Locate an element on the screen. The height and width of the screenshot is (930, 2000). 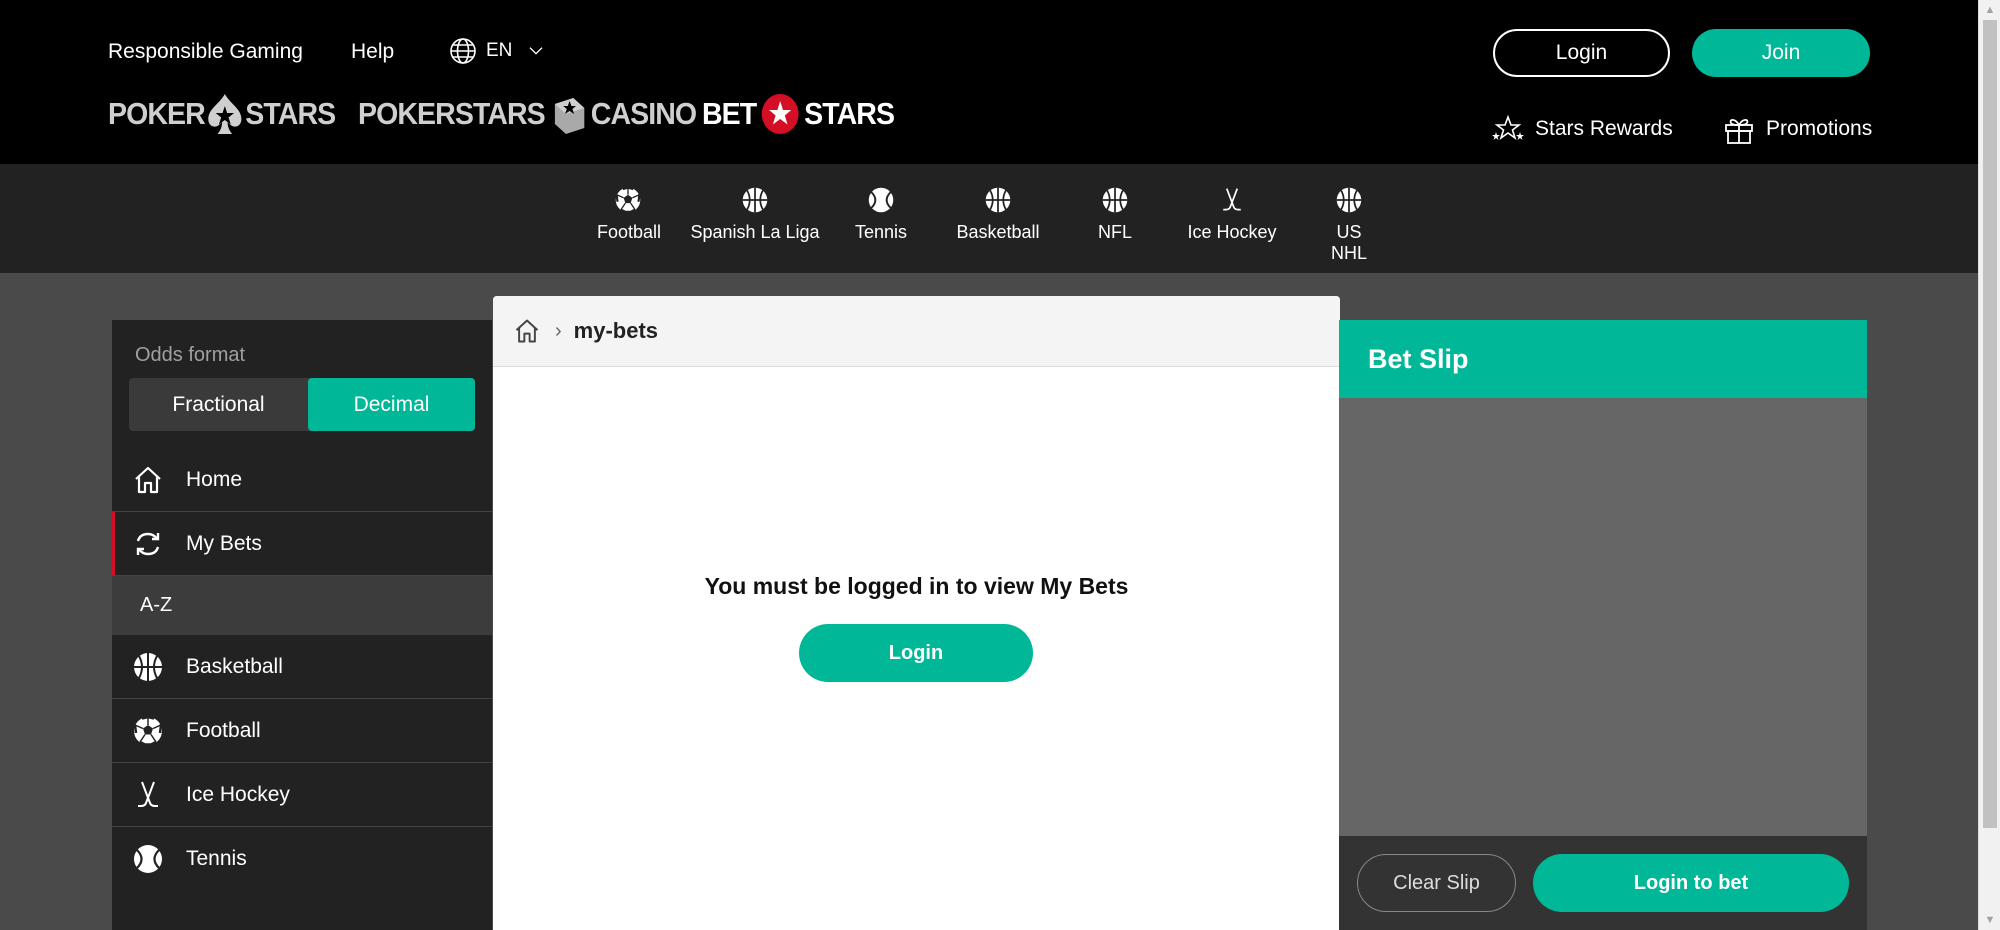
odds-decimal-button: Decimal is located at coordinates (391, 404).